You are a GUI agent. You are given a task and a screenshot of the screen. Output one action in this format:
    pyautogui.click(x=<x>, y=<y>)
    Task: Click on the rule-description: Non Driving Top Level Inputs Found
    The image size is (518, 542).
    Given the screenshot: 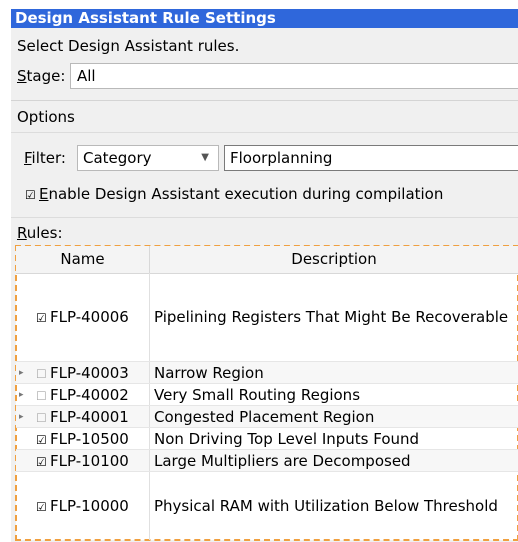 What is the action you would take?
    pyautogui.click(x=287, y=438)
    